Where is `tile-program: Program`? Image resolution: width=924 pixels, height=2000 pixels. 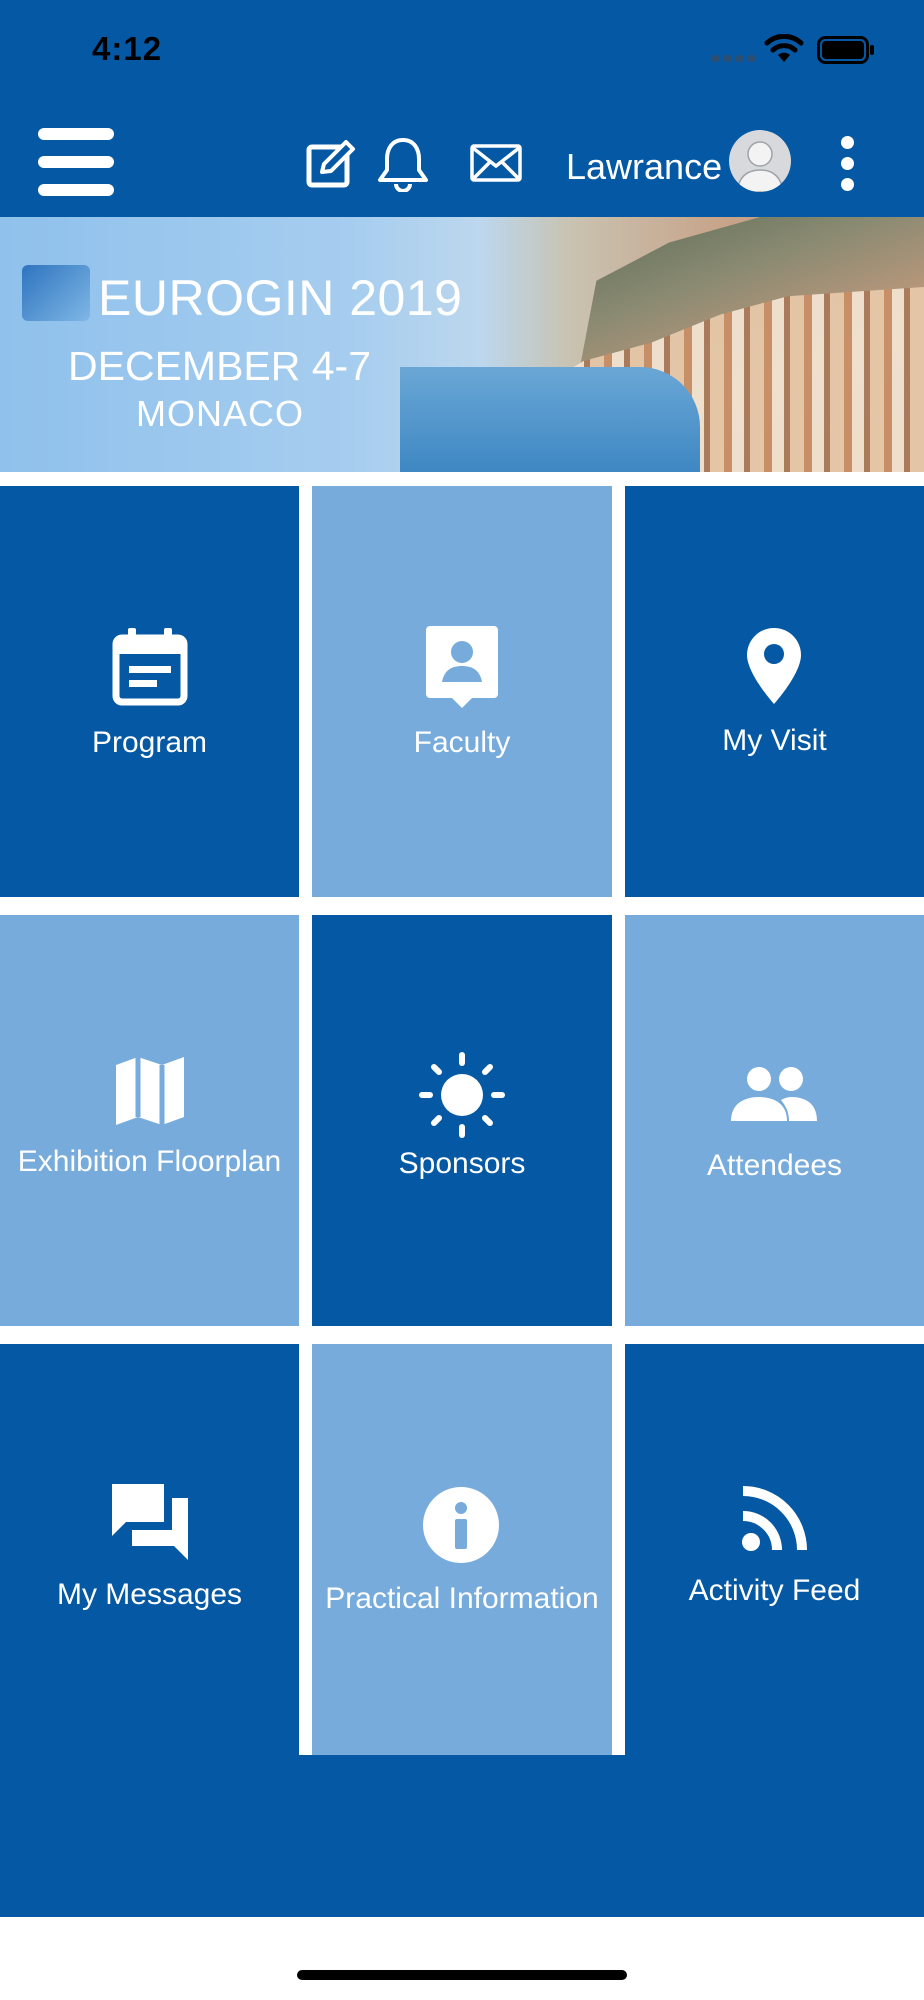 tile-program: Program is located at coordinates (149, 691).